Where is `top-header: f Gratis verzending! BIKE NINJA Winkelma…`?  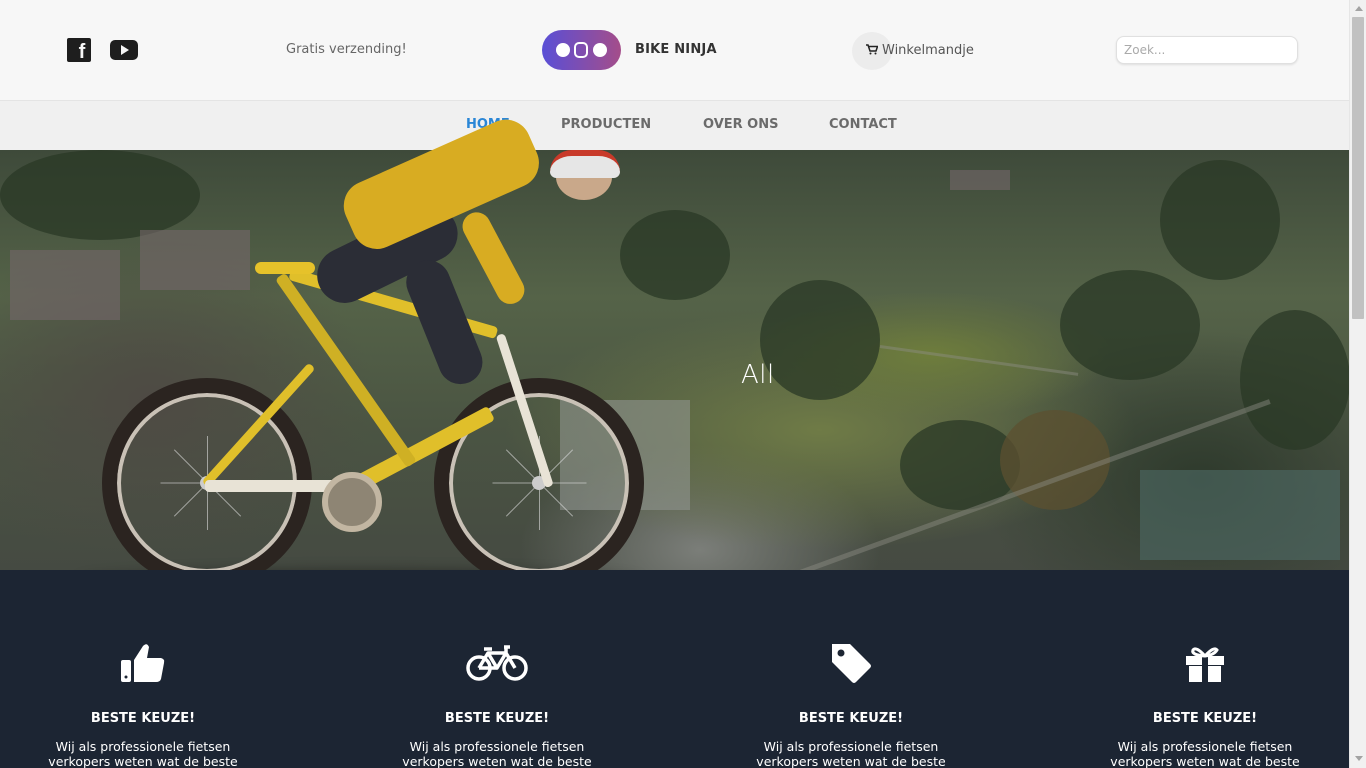 top-header: f Gratis verzending! BIKE NINJA Winkelma… is located at coordinates (674, 50).